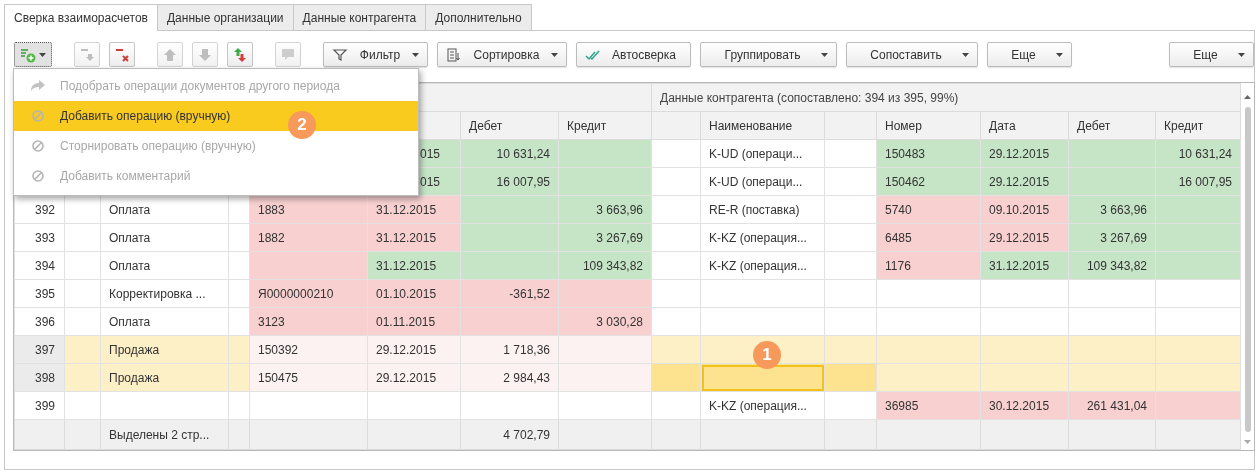 Image resolution: width=1258 pixels, height=472 pixels. I want to click on list-icon, so click(454, 54).